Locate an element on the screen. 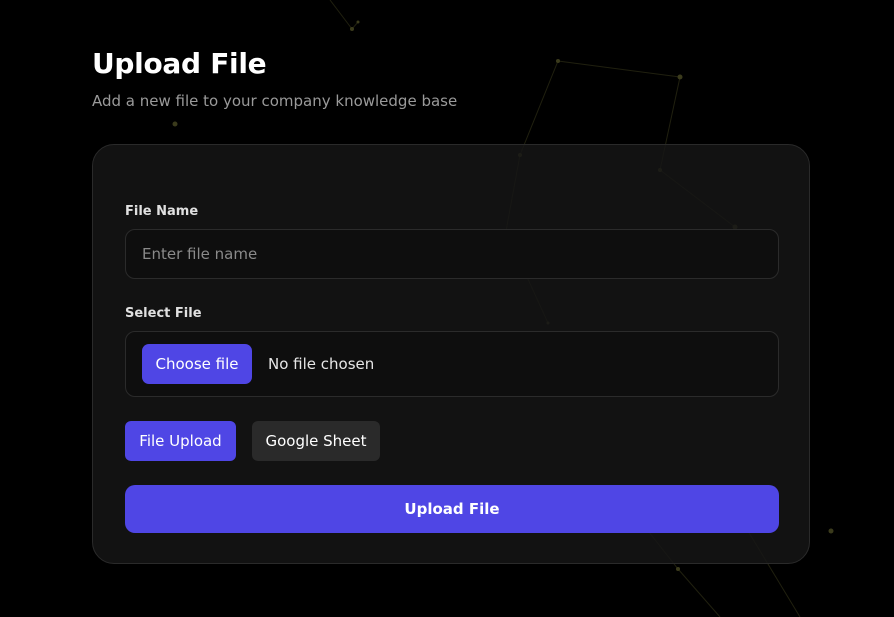 The image size is (894, 617). upload-file-button: Upload File is located at coordinates (452, 509).